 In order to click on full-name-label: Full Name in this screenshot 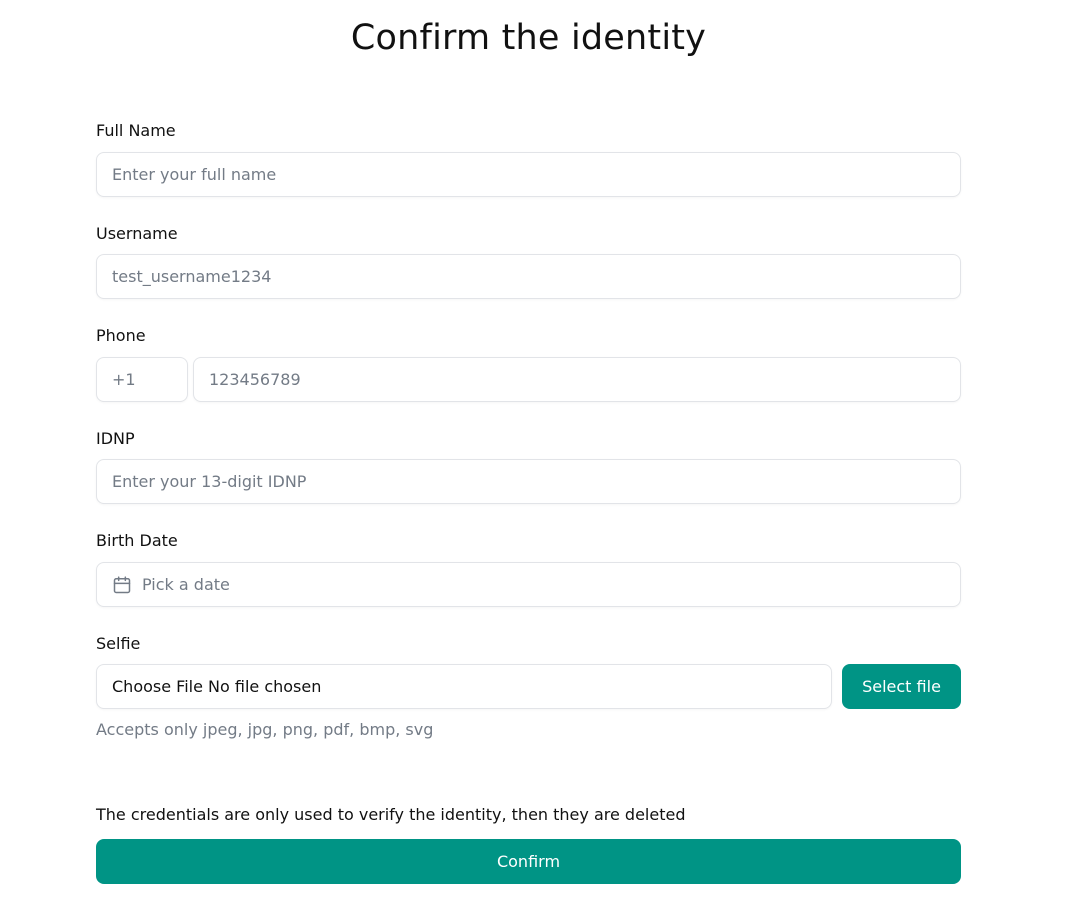, I will do `click(136, 130)`.